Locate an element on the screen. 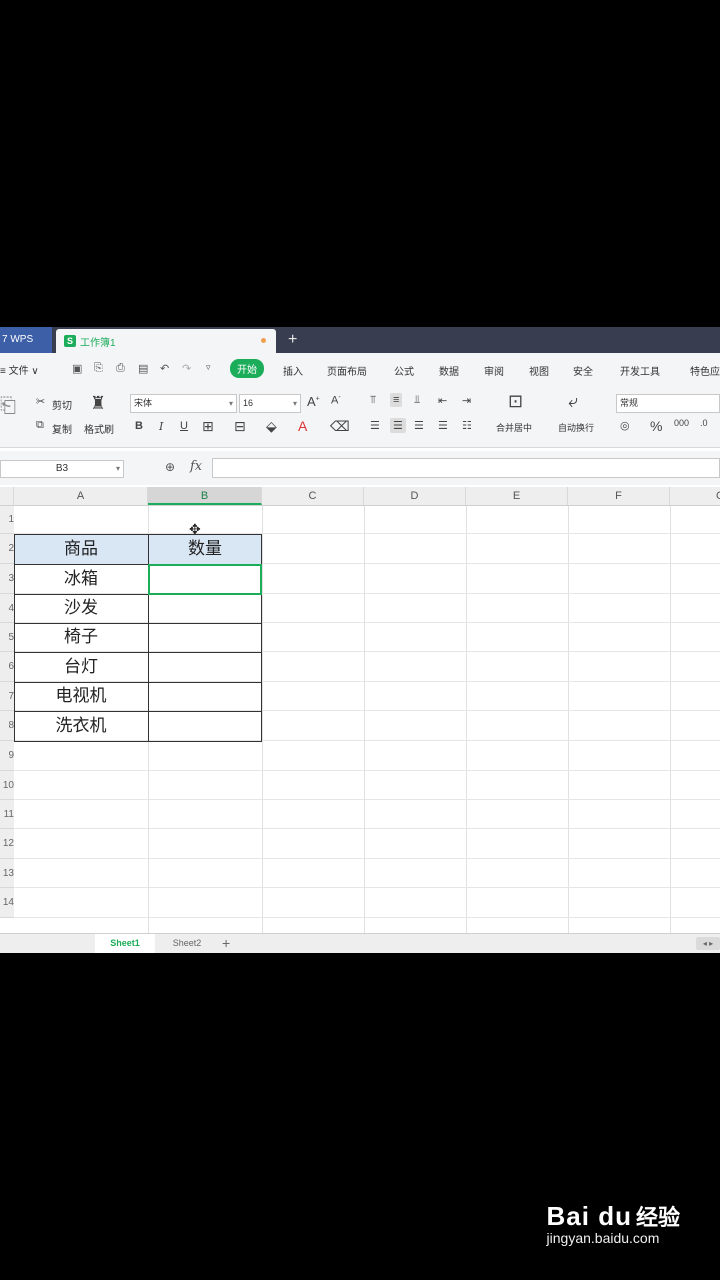  table-cell-item: 电视机 is located at coordinates (81, 696).